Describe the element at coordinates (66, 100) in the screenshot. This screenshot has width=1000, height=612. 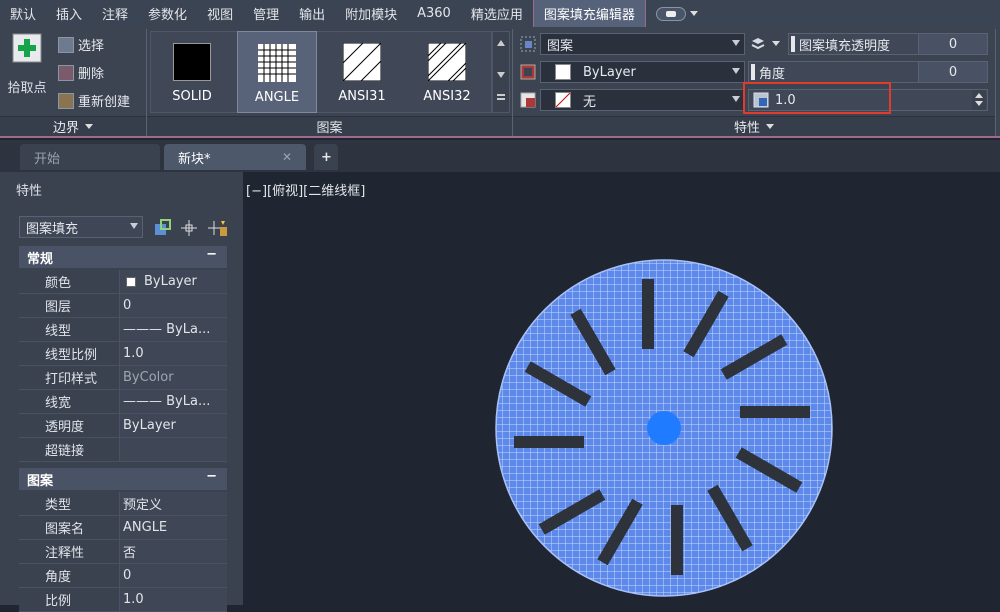
I see `recreate-icon` at that location.